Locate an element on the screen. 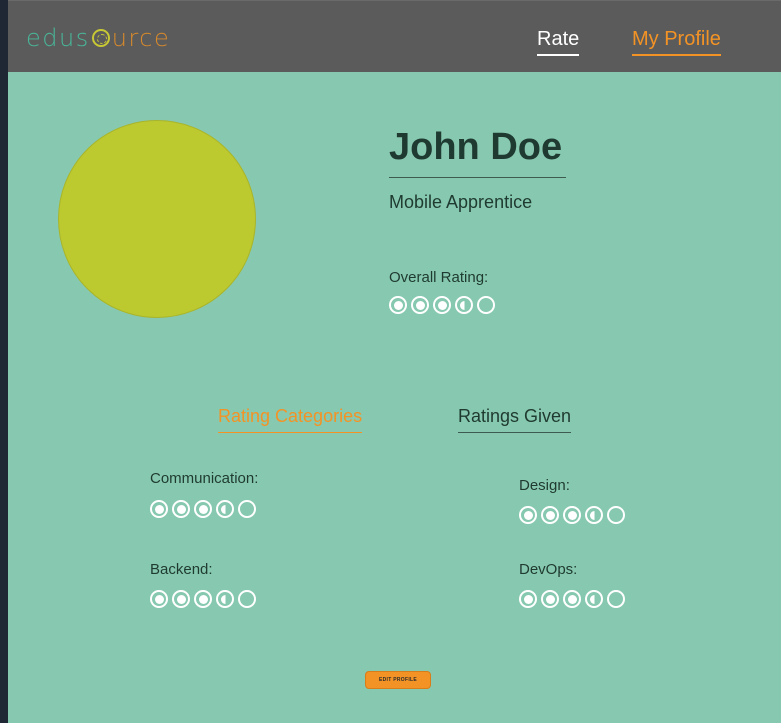 The image size is (781, 723). logo-text-start: edus is located at coordinates (58, 38).